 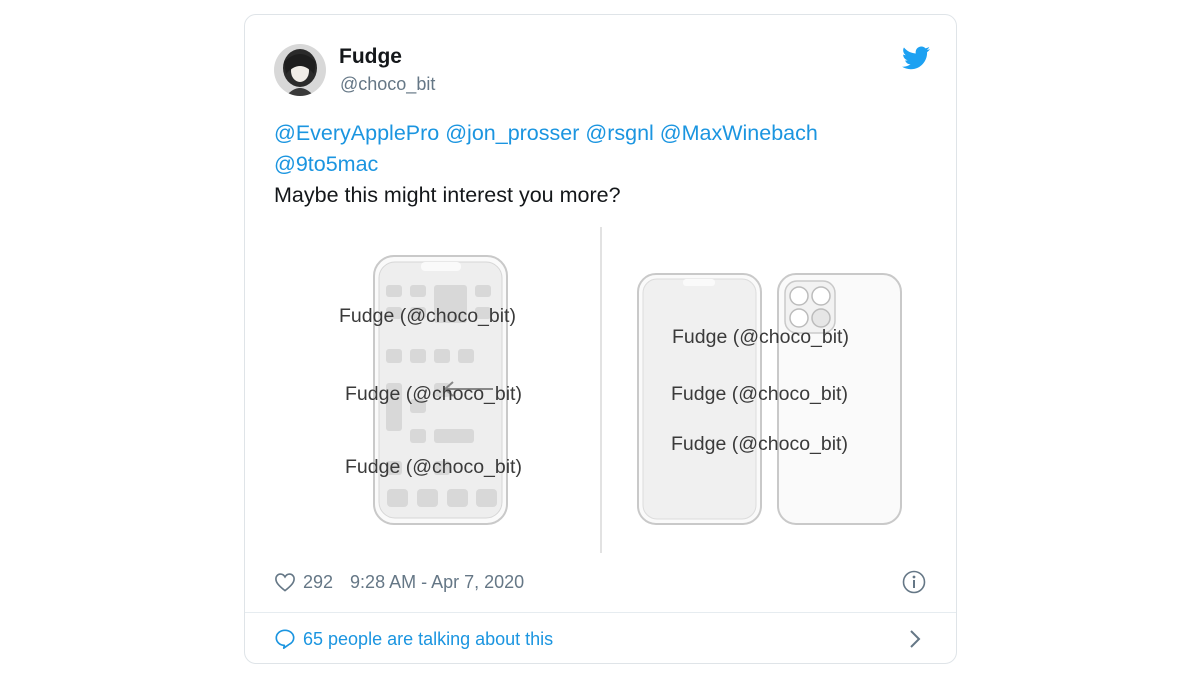 I want to click on mention-link: @9to5mac, so click(x=326, y=164).